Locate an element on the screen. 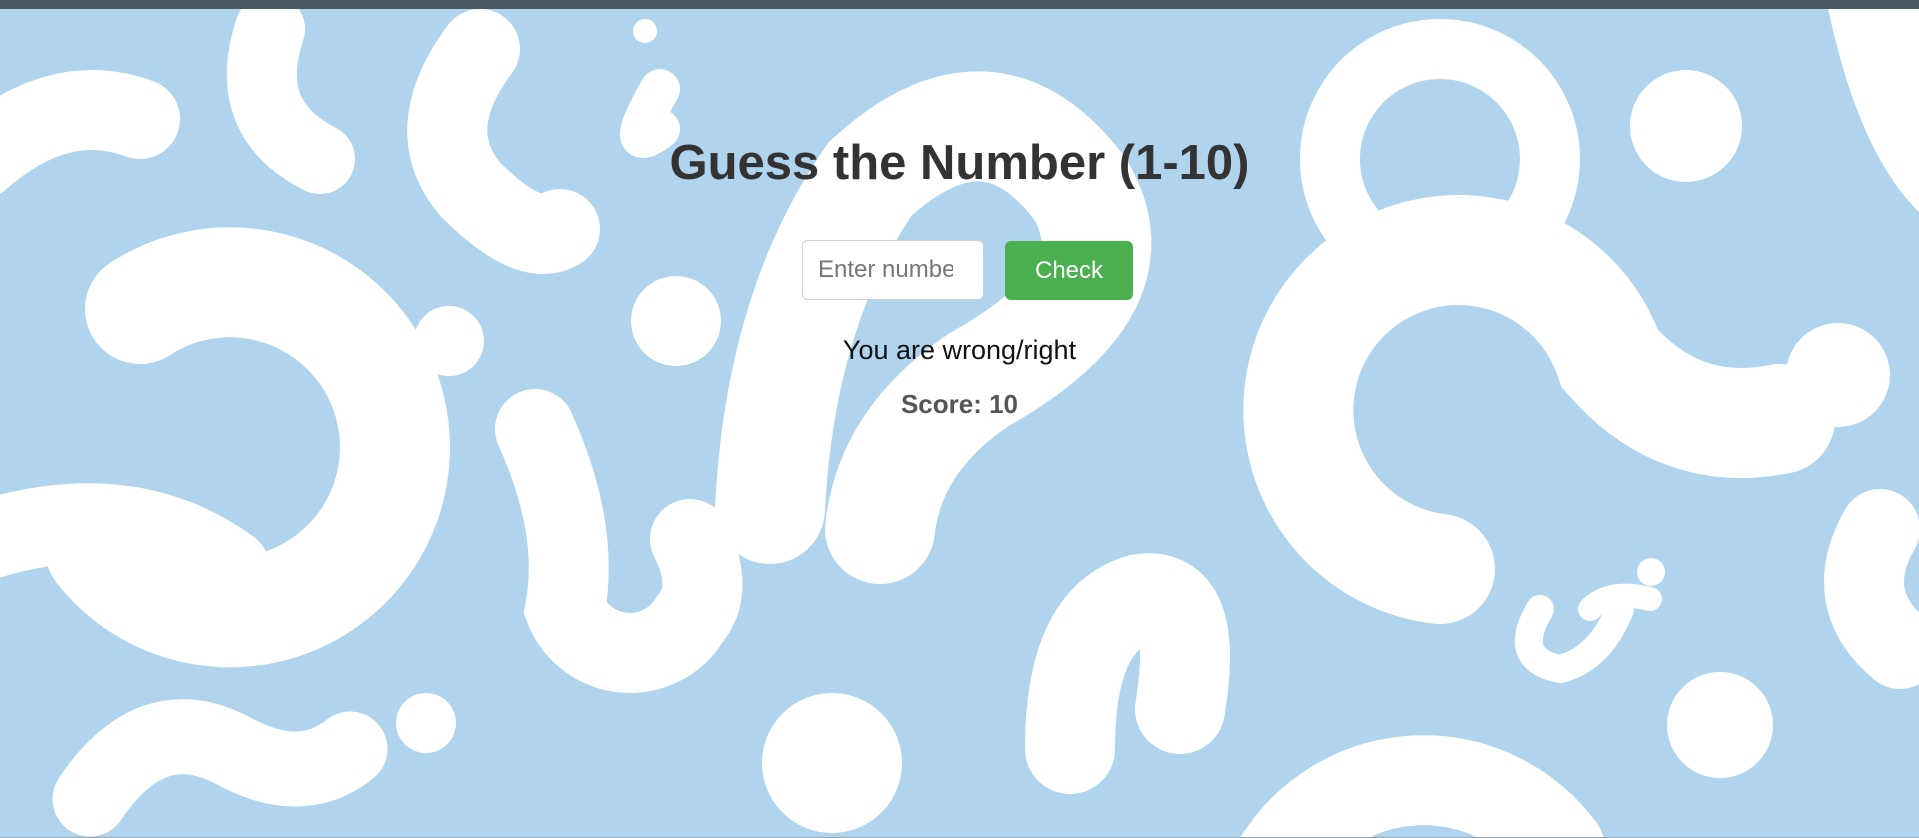  check-button: Check is located at coordinates (1069, 270).